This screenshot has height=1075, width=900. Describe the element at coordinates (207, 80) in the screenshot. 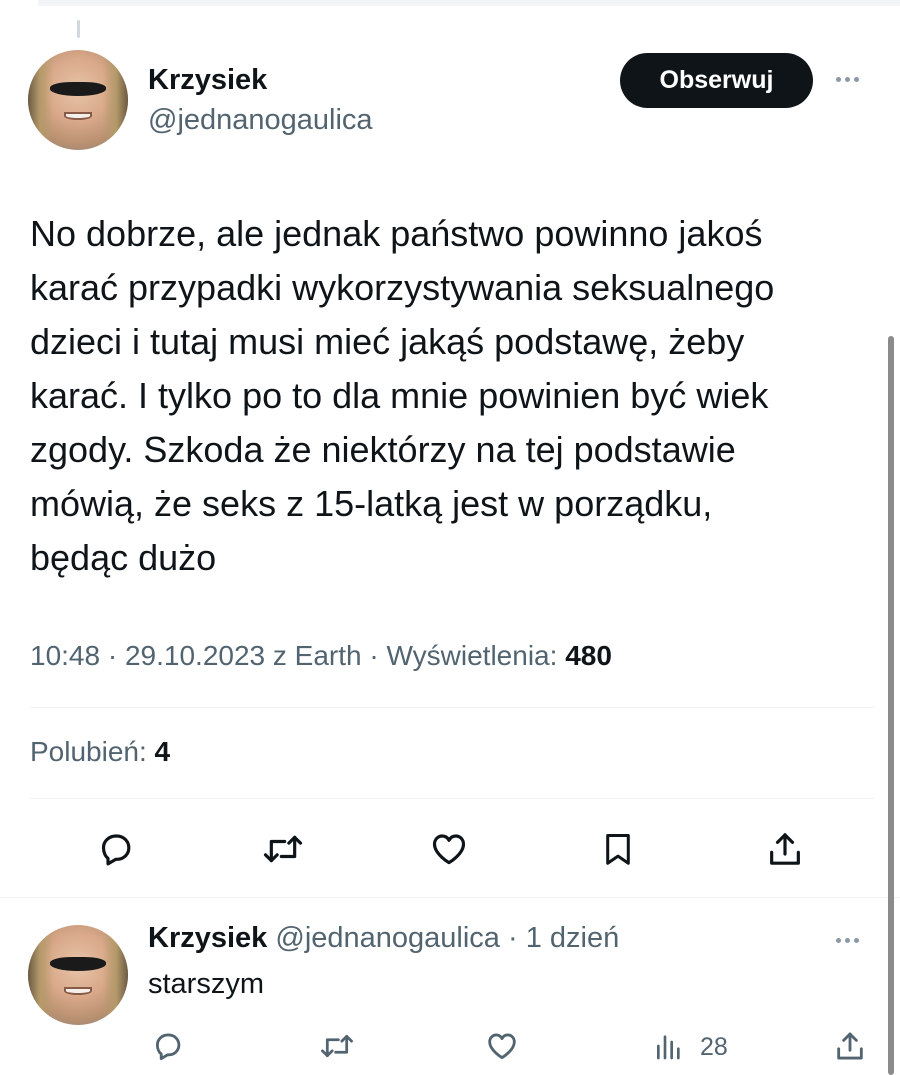

I see `author-name: Krzysiek` at that location.